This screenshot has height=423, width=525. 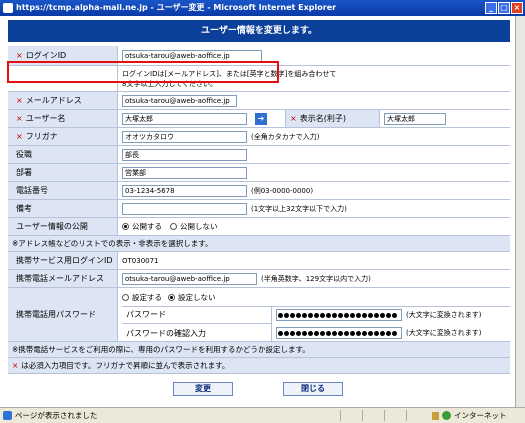 I want to click on password-sub-label: パスワード, so click(x=146, y=314).